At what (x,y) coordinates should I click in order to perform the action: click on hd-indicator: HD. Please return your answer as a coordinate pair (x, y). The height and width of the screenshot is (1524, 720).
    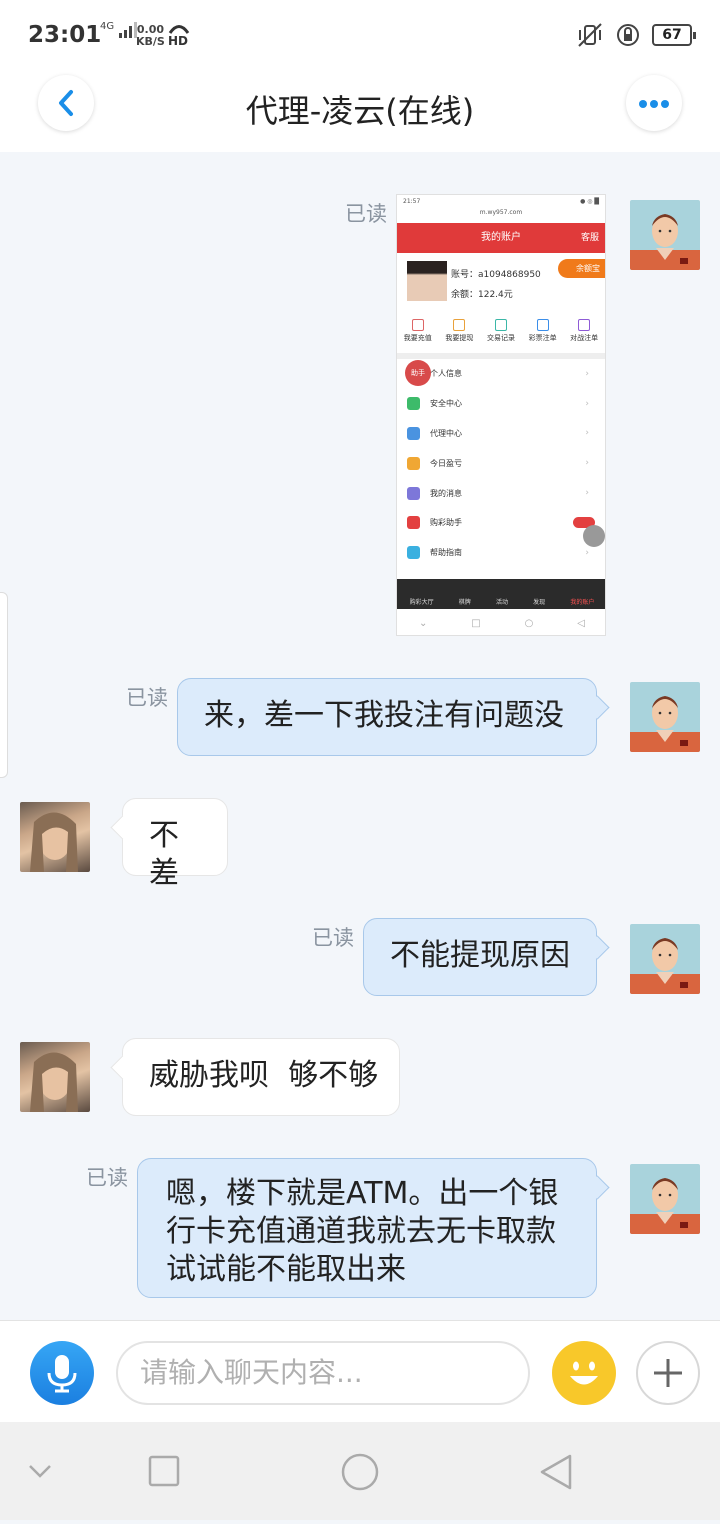
    Looking at the image, I should click on (179, 36).